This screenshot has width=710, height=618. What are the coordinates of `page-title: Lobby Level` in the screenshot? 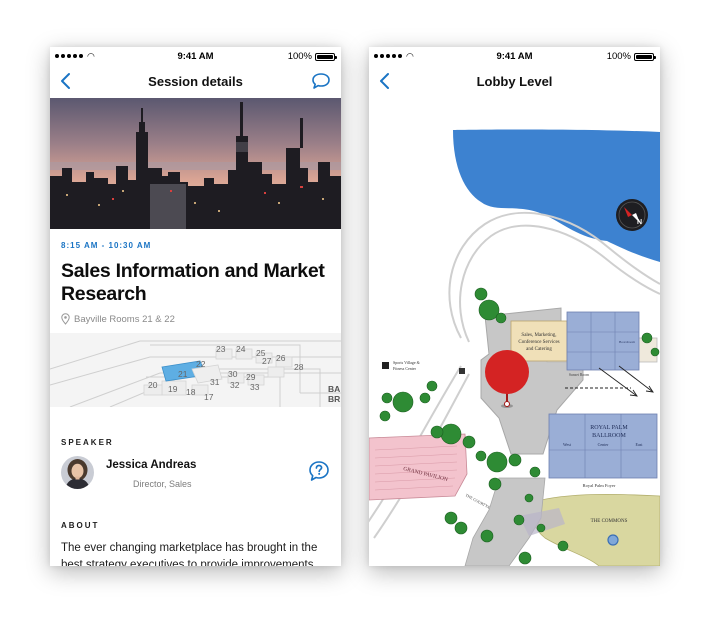 It's located at (514, 81).